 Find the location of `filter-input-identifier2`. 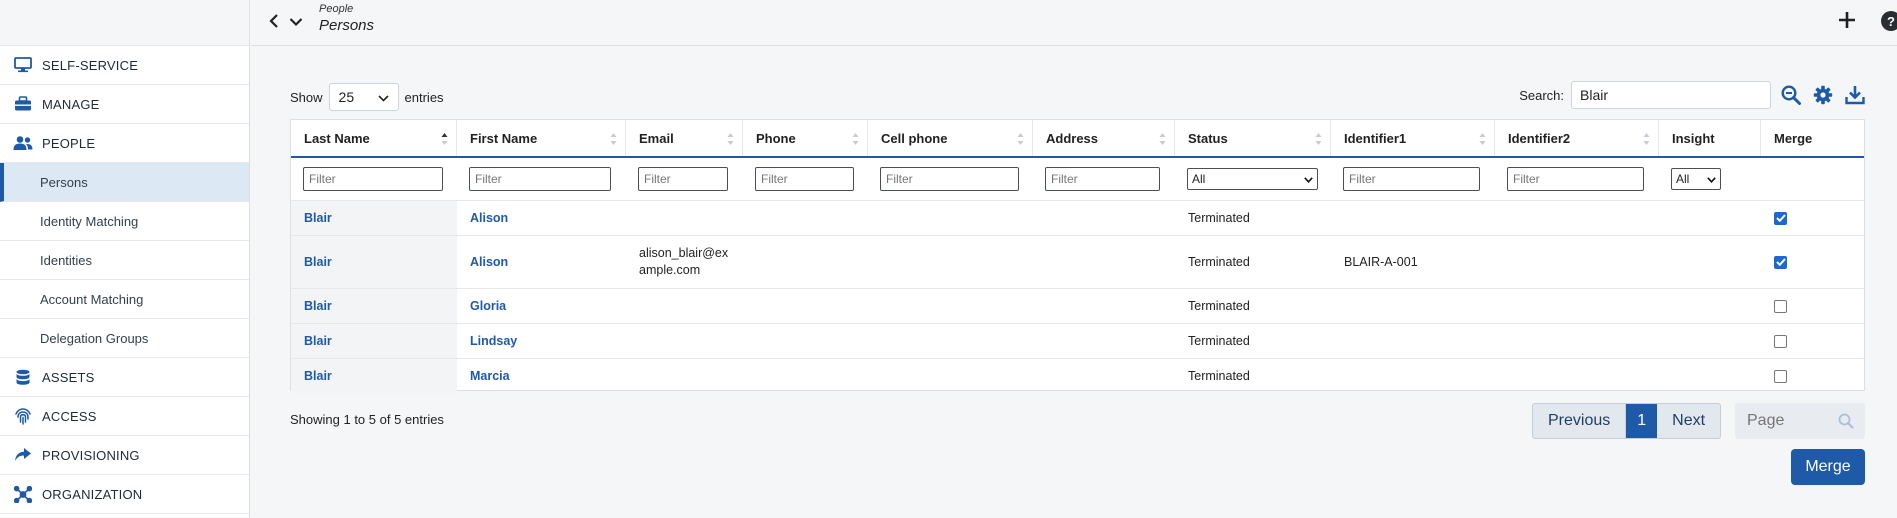

filter-input-identifier2 is located at coordinates (1575, 179).